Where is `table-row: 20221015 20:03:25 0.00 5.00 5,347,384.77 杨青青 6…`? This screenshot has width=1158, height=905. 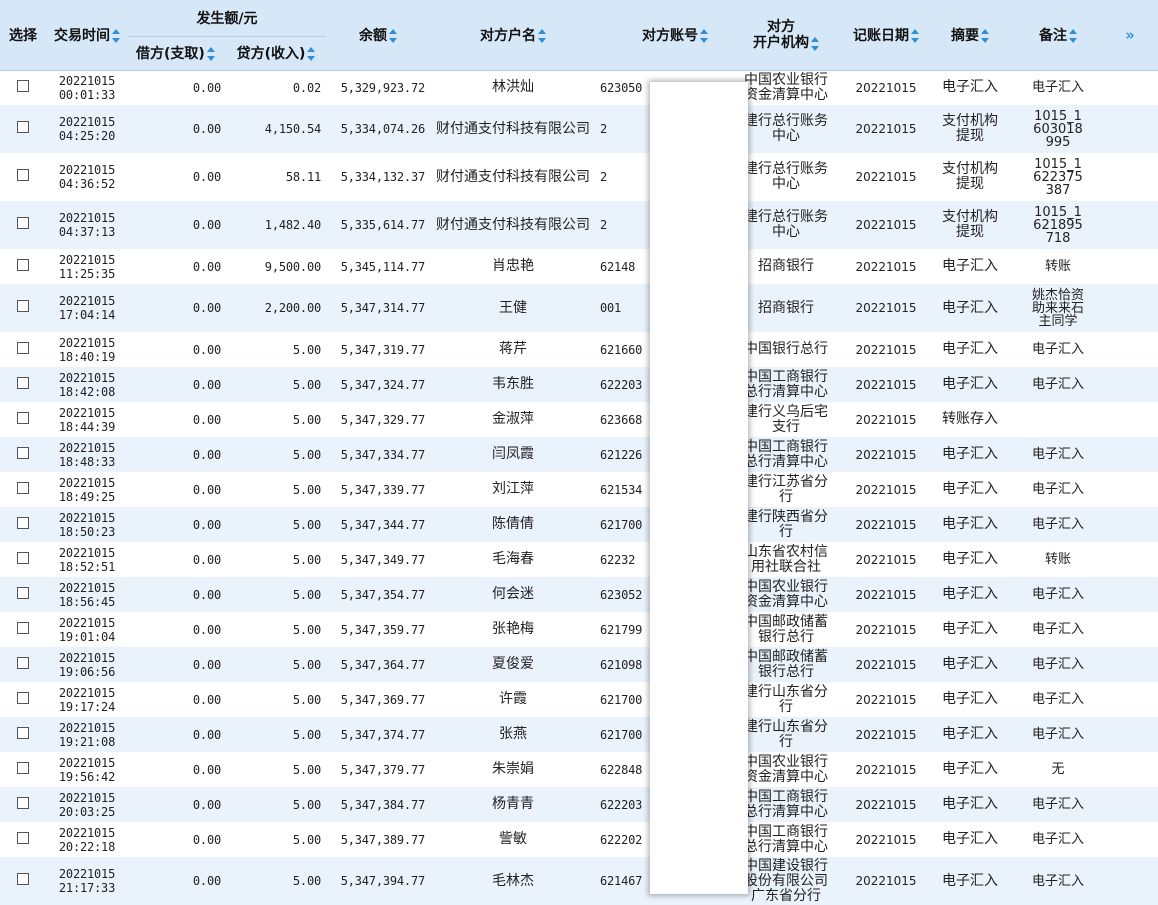 table-row: 20221015 20:03:25 0.00 5.00 5,347,384.77 杨青青 6… is located at coordinates (579, 804).